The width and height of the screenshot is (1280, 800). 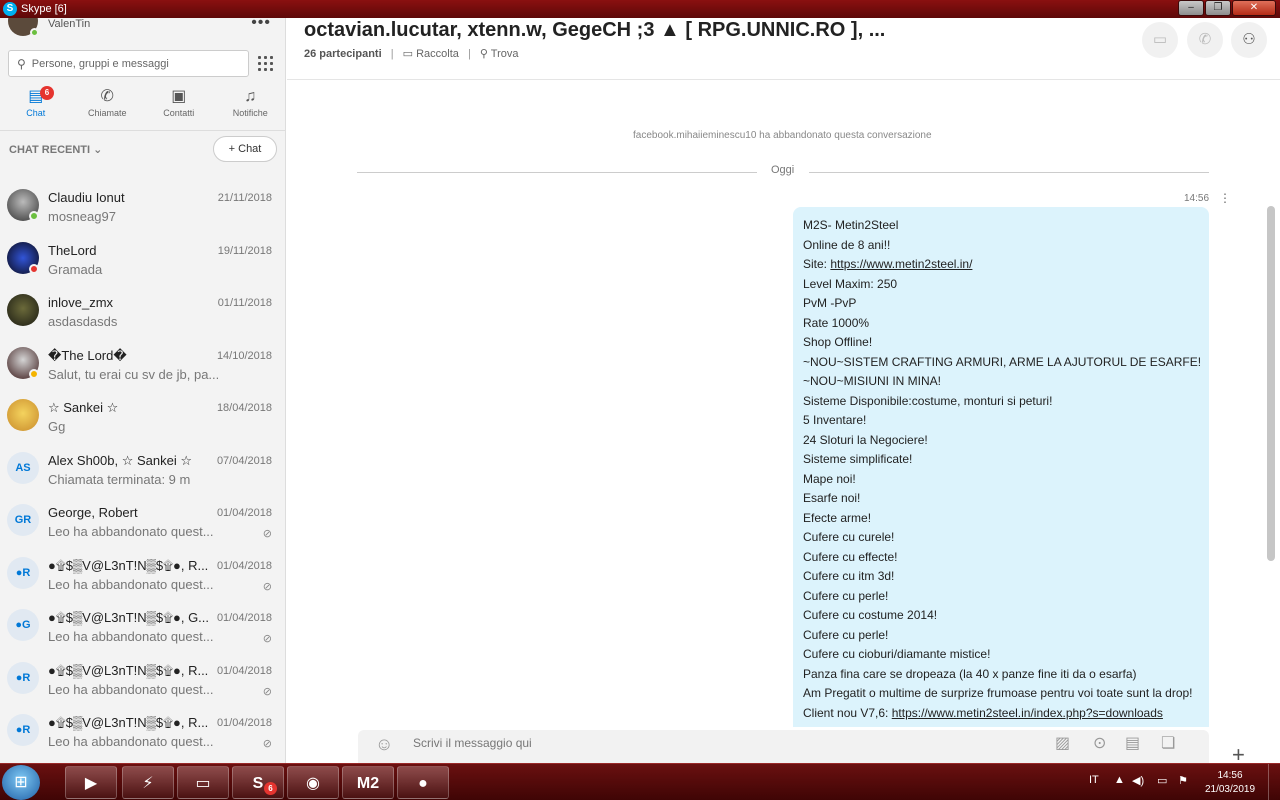 I want to click on location-icon: ⊙, so click(x=1099, y=743).